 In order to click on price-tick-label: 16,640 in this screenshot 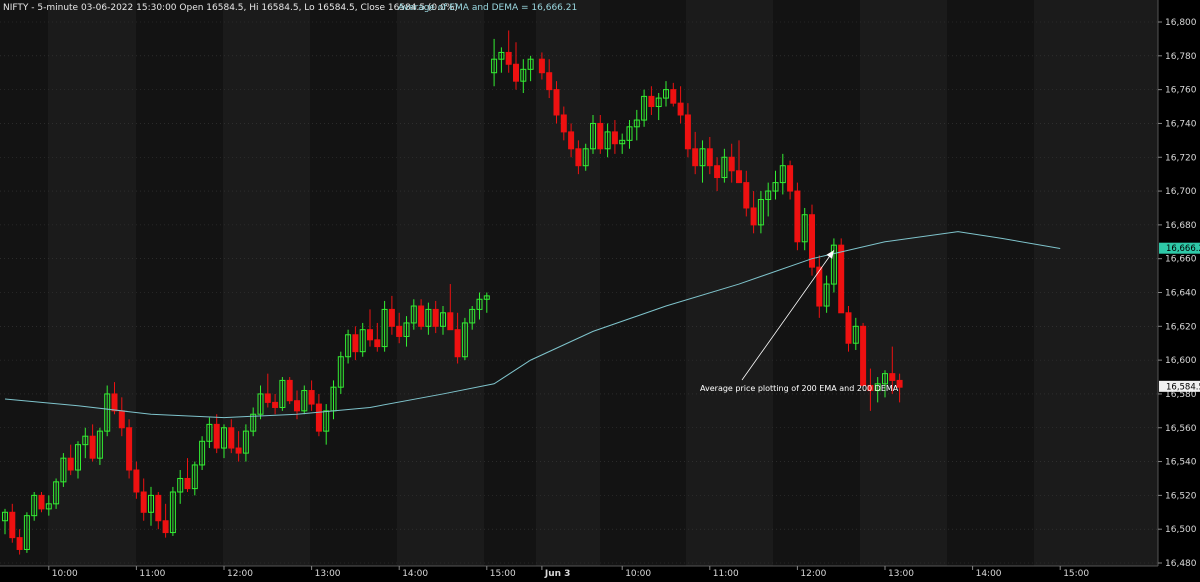, I will do `click(1181, 294)`.